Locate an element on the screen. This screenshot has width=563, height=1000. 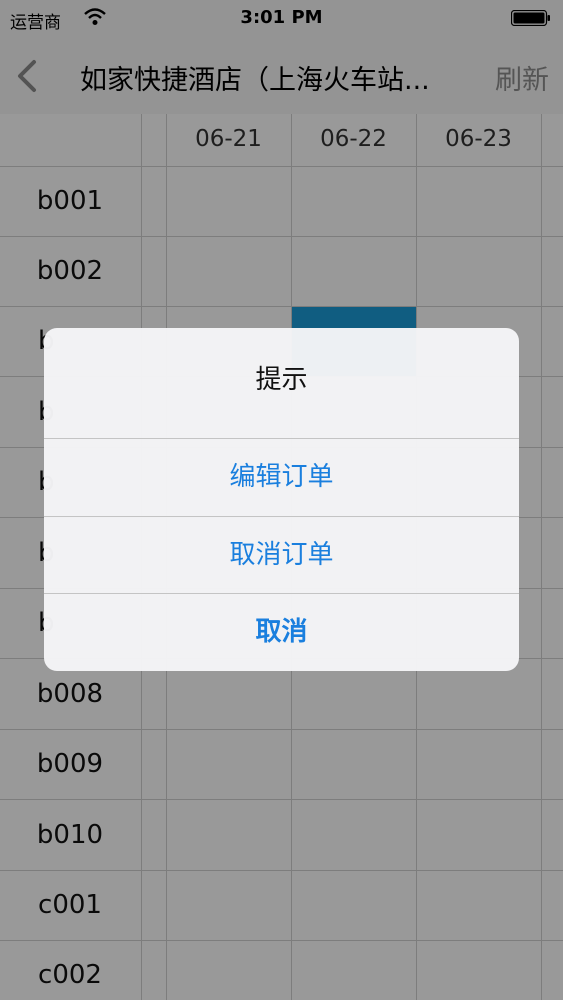
cancel-order-button: 取消订单 is located at coordinates (281, 555).